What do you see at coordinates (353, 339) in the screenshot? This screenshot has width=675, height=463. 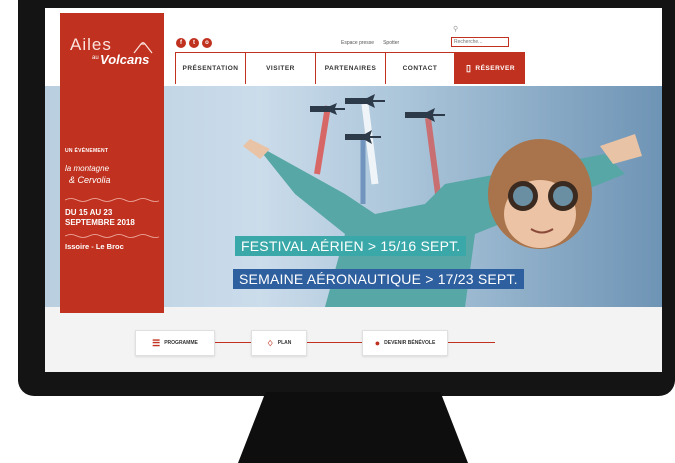 I see `quick-links: ☰ PROGRAMME ♢ PLAN ● DEVENIR BÉNÉVOLE` at bounding box center [353, 339].